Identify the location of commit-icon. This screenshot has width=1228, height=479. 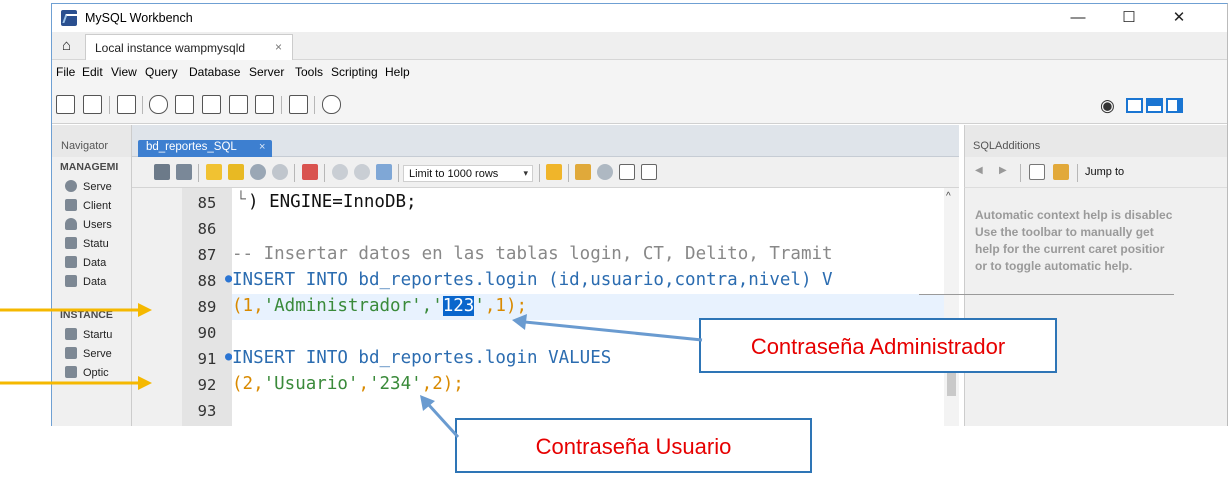
(340, 172).